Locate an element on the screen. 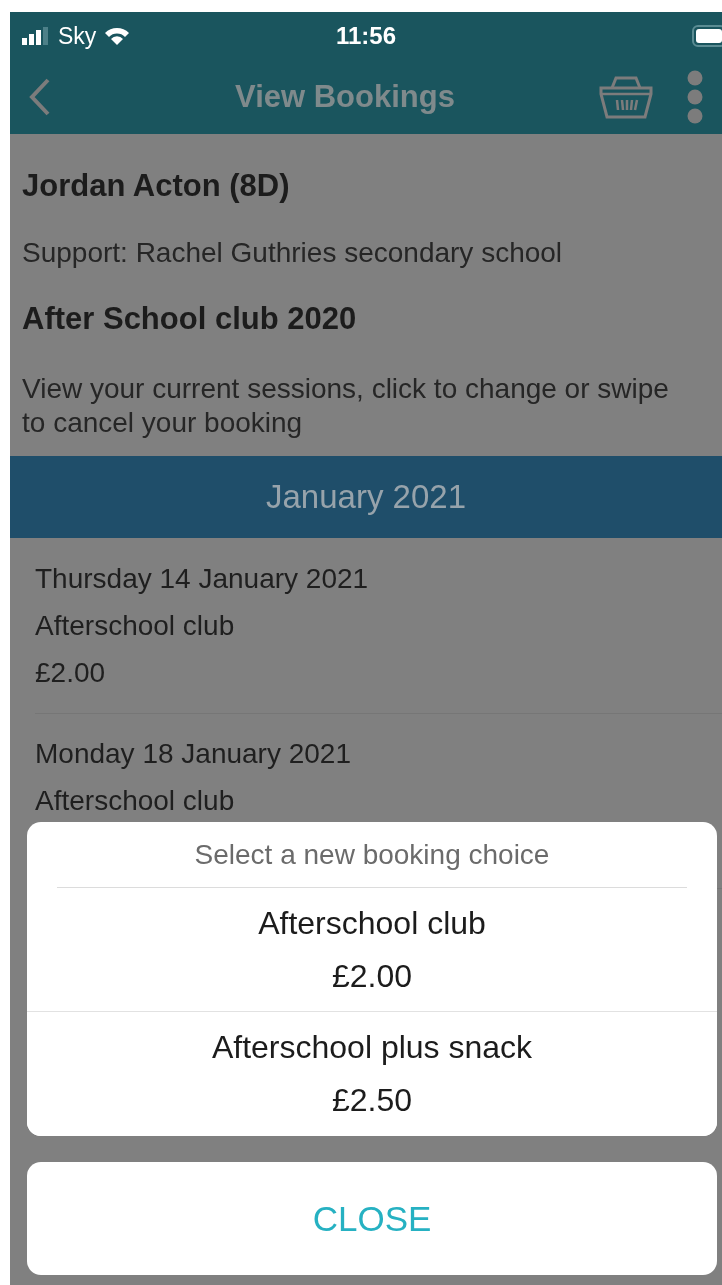 This screenshot has height=1285, width=722. clock-time: 11:56 is located at coordinates (366, 36).